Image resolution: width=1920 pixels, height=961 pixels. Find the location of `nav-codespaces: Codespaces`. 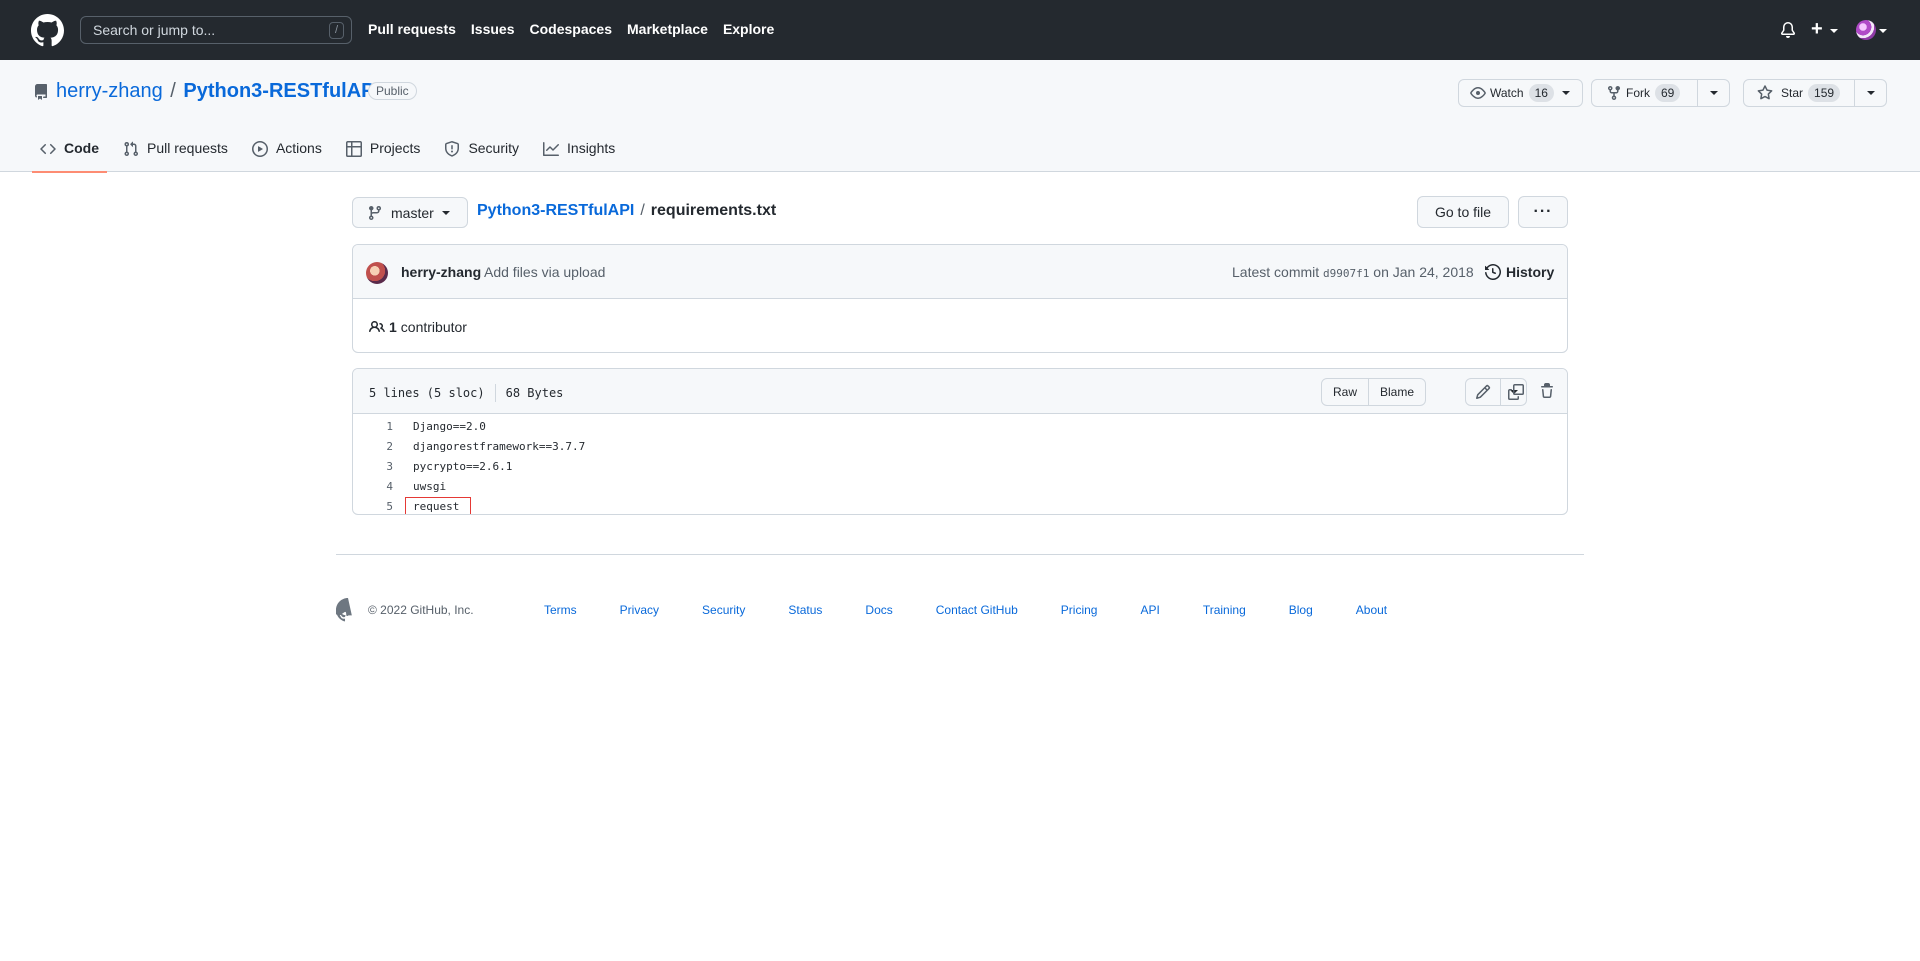

nav-codespaces: Codespaces is located at coordinates (571, 29).